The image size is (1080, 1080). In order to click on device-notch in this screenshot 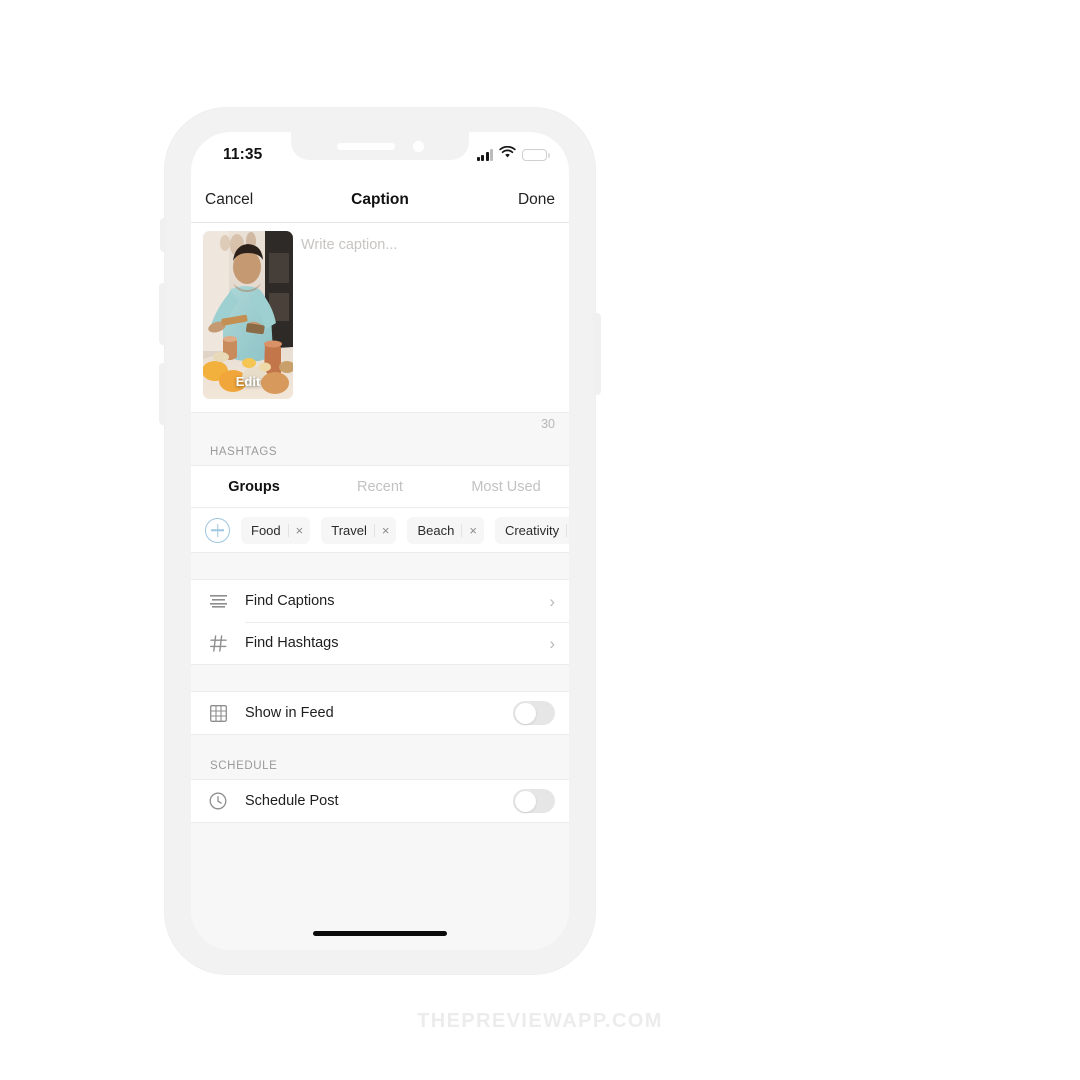, I will do `click(380, 146)`.